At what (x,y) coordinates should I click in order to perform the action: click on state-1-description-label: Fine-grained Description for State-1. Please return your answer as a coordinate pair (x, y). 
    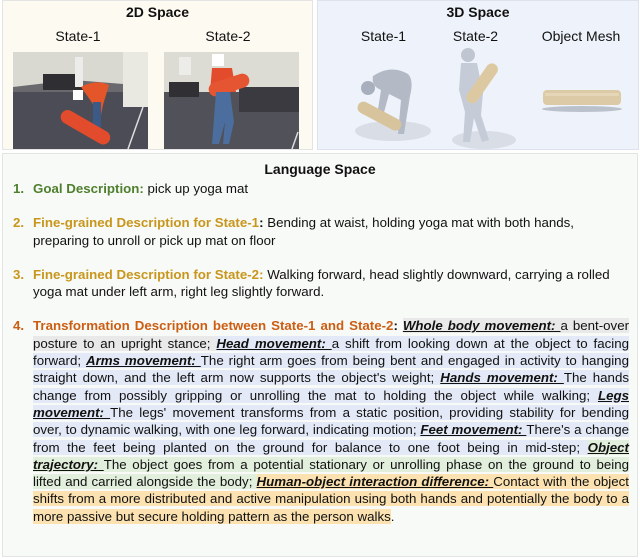
    Looking at the image, I should click on (146, 223).